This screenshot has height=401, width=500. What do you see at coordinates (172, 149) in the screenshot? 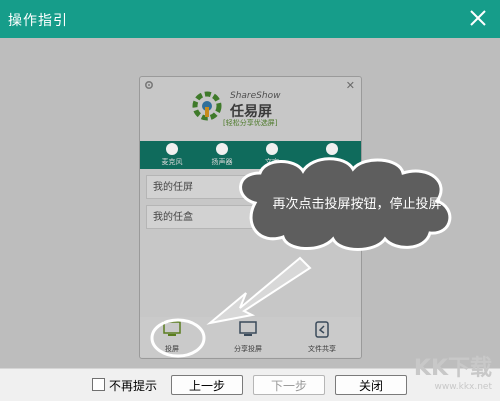
I see `microphone-icon` at bounding box center [172, 149].